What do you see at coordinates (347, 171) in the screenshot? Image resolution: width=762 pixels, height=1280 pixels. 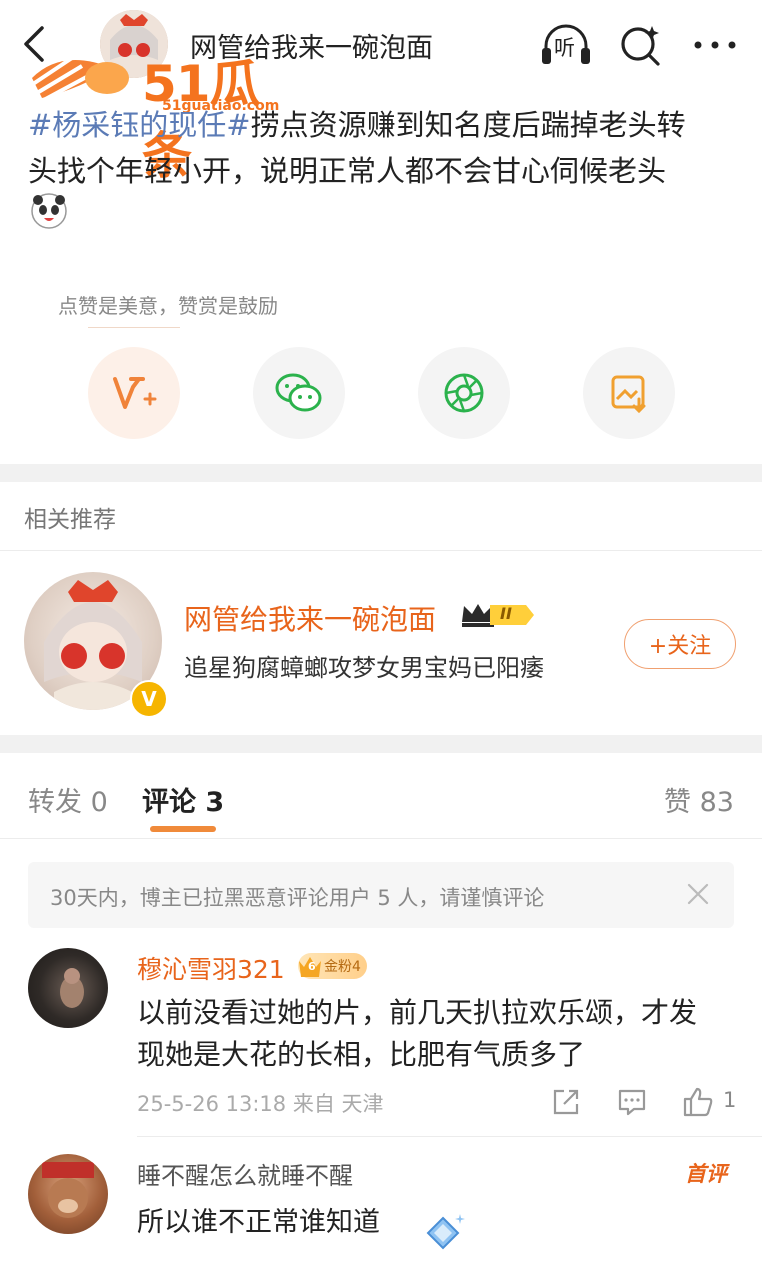 I see `post-text-line2: 头找个年轻小开，说明正常人都不会甘心伺候老头` at bounding box center [347, 171].